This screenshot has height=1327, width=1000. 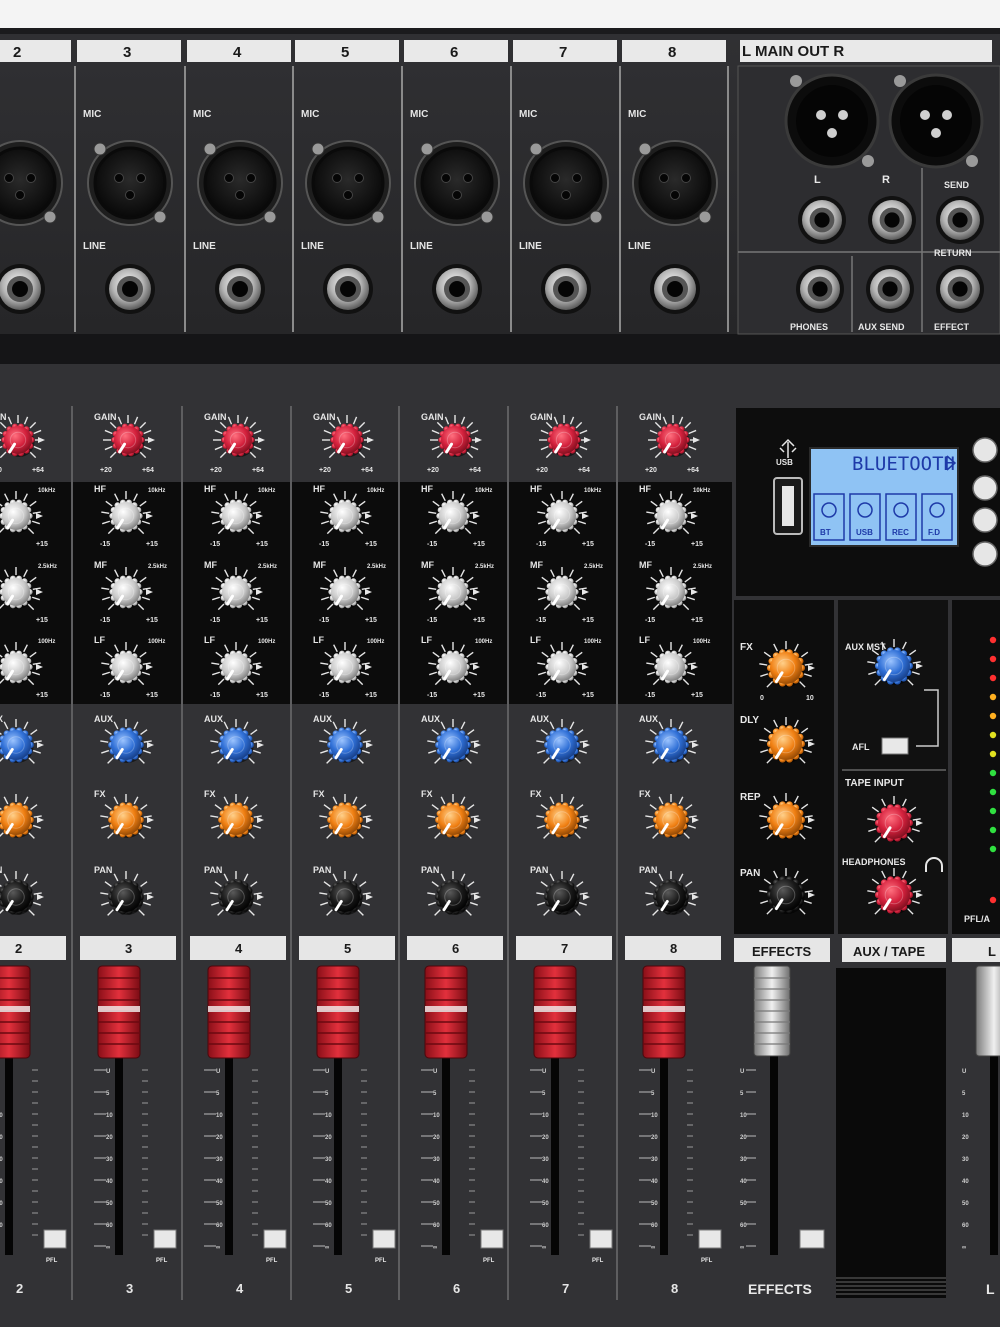 I want to click on main-out-right-xlr, so click(x=936, y=121).